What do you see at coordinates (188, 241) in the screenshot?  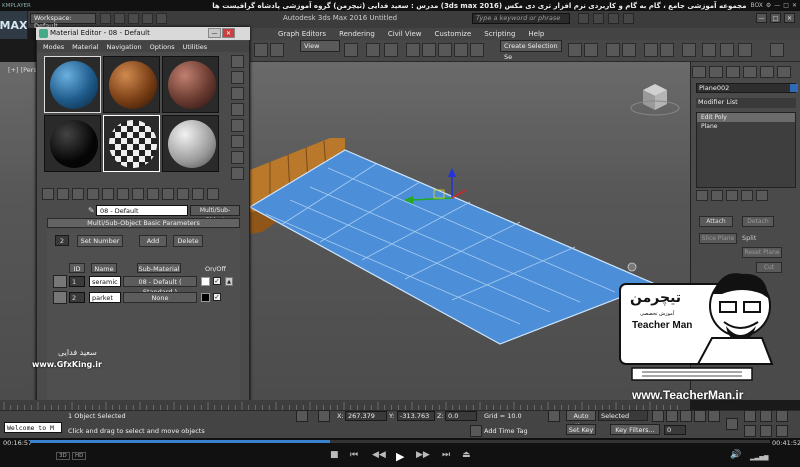 I see `delete-button: Delete` at bounding box center [188, 241].